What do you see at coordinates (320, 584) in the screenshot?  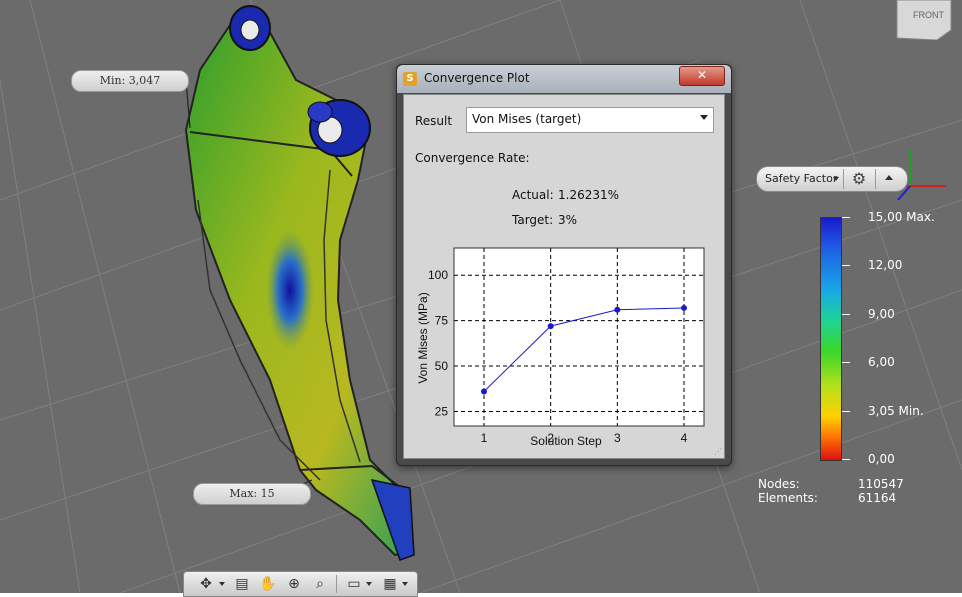 I see `zoom-window-icon: ⌕` at bounding box center [320, 584].